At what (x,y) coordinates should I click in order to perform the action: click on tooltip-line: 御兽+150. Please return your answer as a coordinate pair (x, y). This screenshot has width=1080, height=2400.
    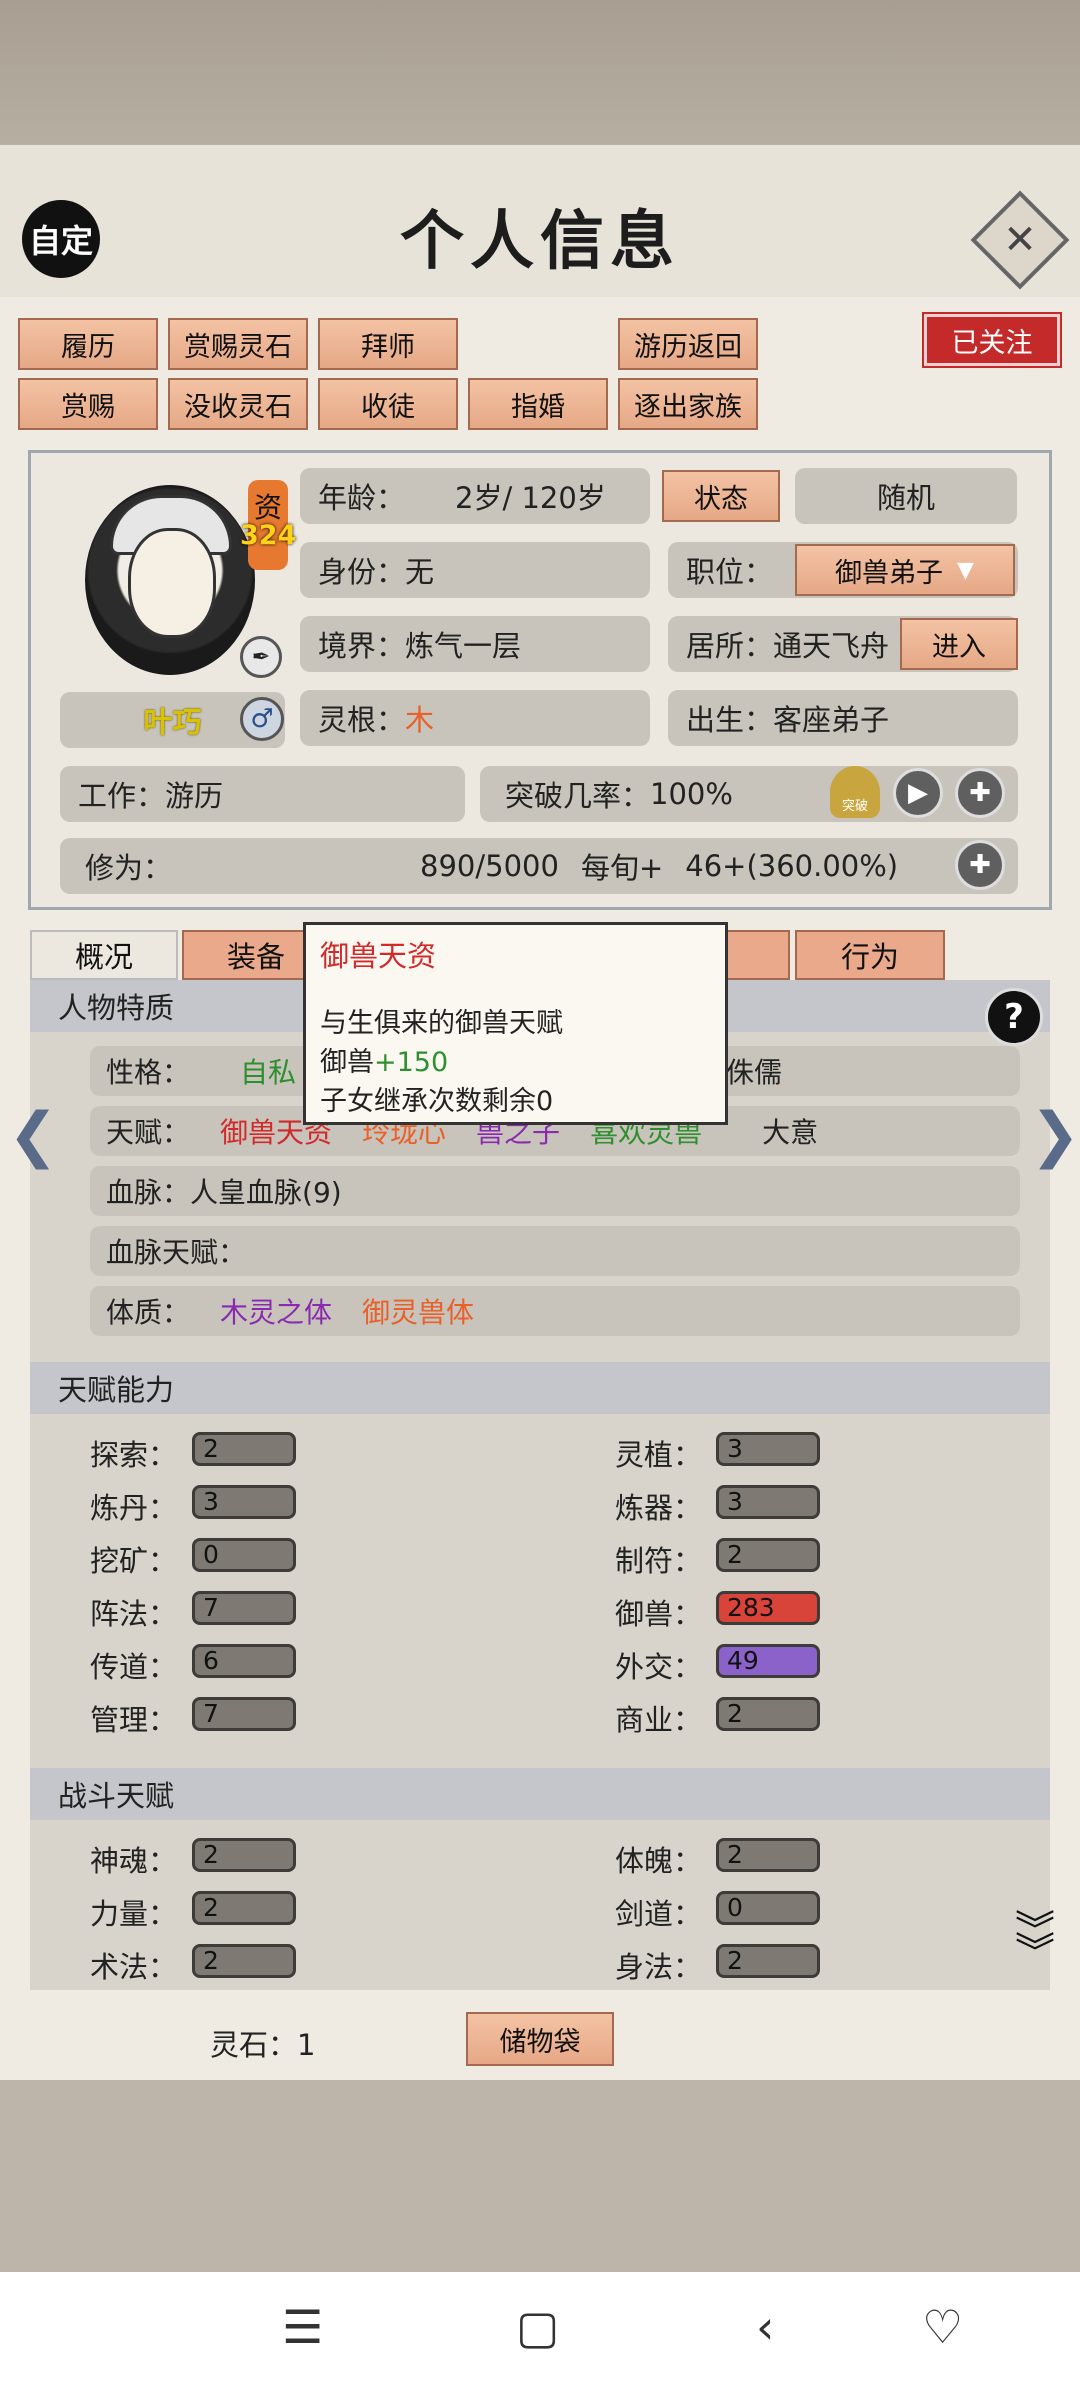
    Looking at the image, I should click on (515, 1059).